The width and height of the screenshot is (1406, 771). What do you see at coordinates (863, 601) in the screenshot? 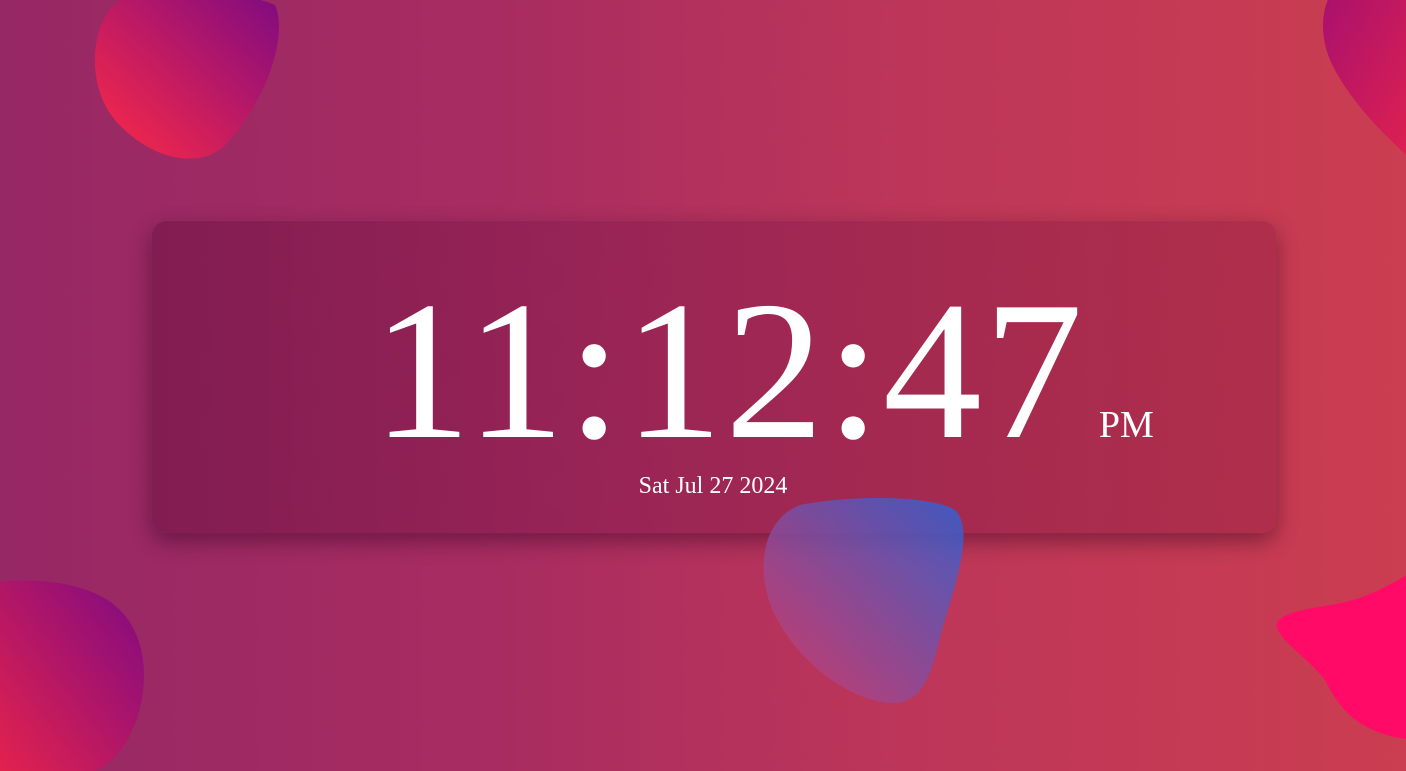
I see `decorative-blob-center` at bounding box center [863, 601].